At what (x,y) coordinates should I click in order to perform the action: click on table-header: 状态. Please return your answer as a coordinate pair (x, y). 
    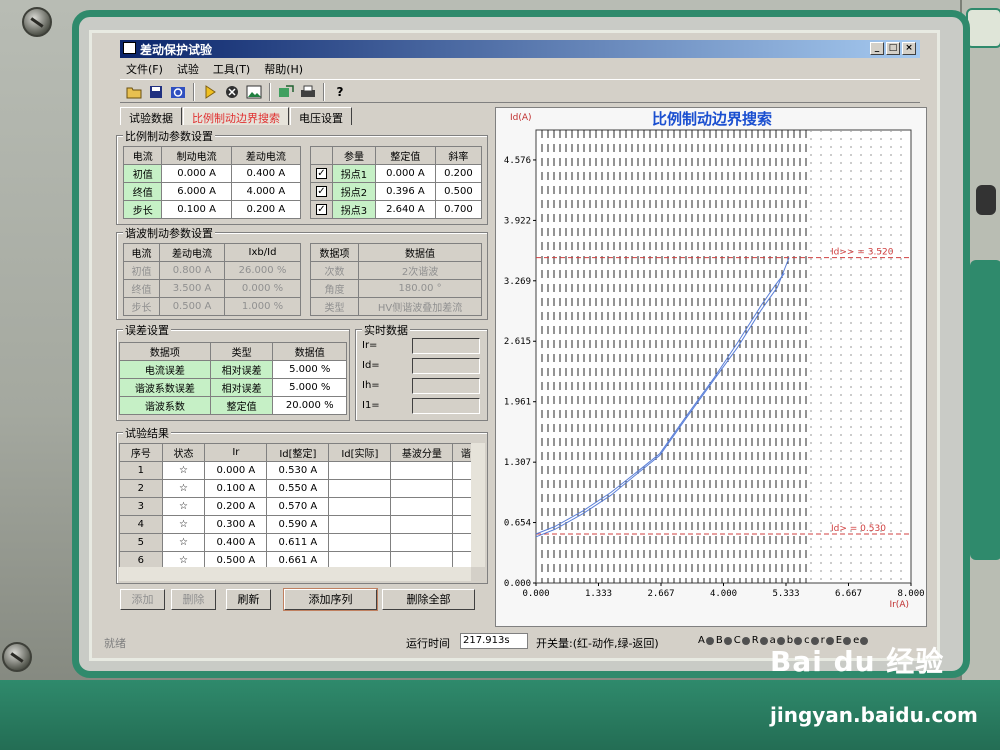
    Looking at the image, I should click on (183, 452).